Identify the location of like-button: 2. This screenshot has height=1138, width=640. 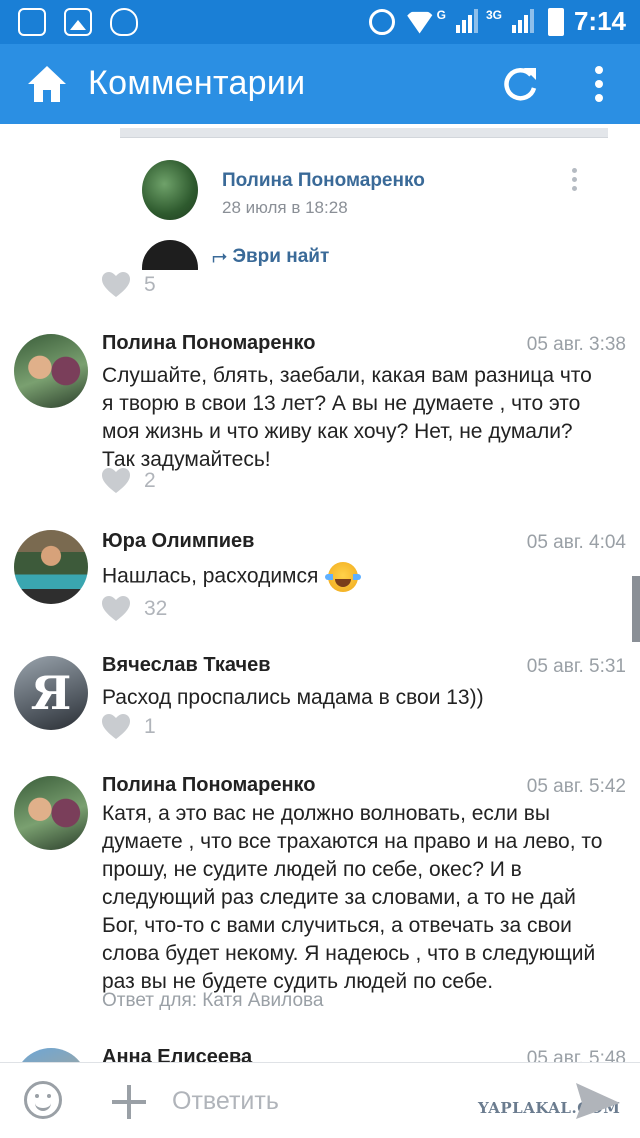
(129, 481).